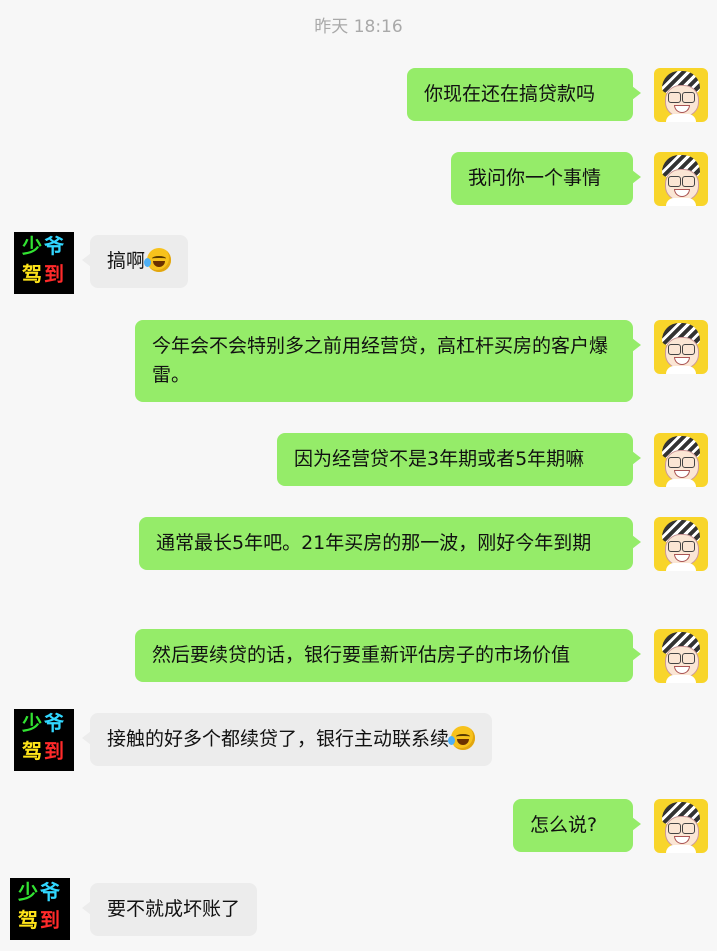 This screenshot has width=717, height=951. Describe the element at coordinates (358, 27) in the screenshot. I see `chat-timestamp: 昨天 18:16` at that location.